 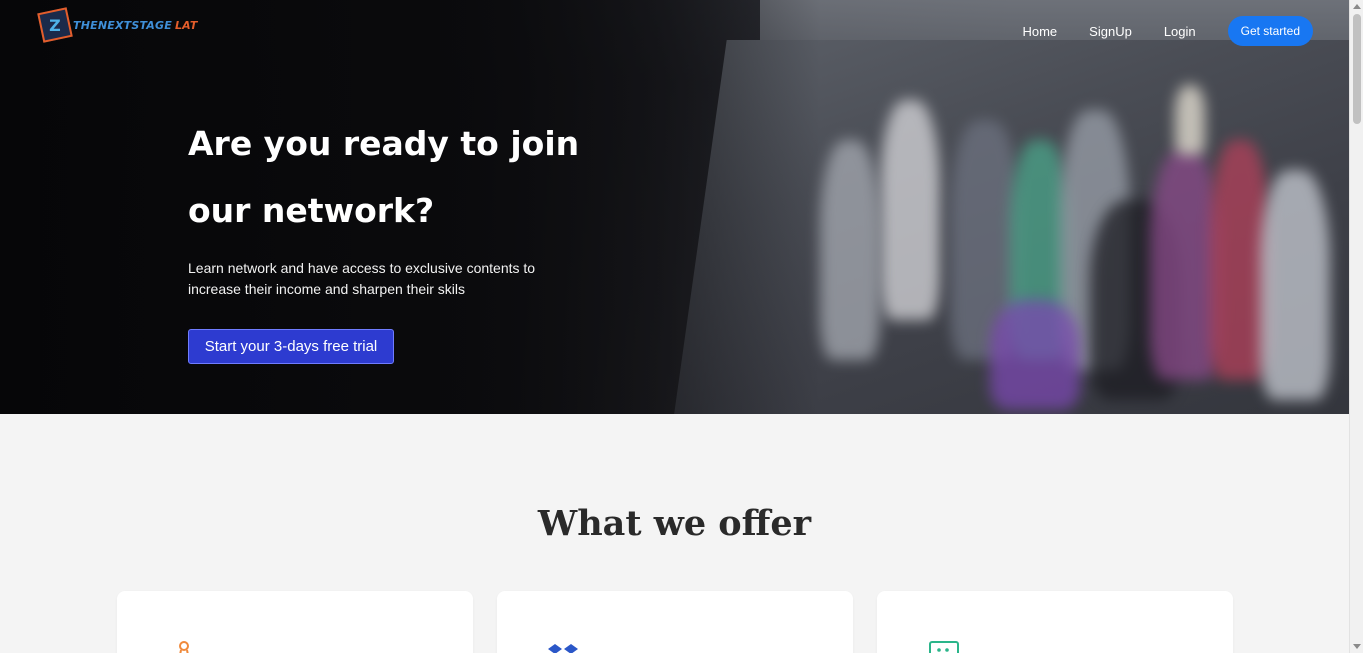 What do you see at coordinates (186, 25) in the screenshot?
I see `brand-name-part2: LAT` at bounding box center [186, 25].